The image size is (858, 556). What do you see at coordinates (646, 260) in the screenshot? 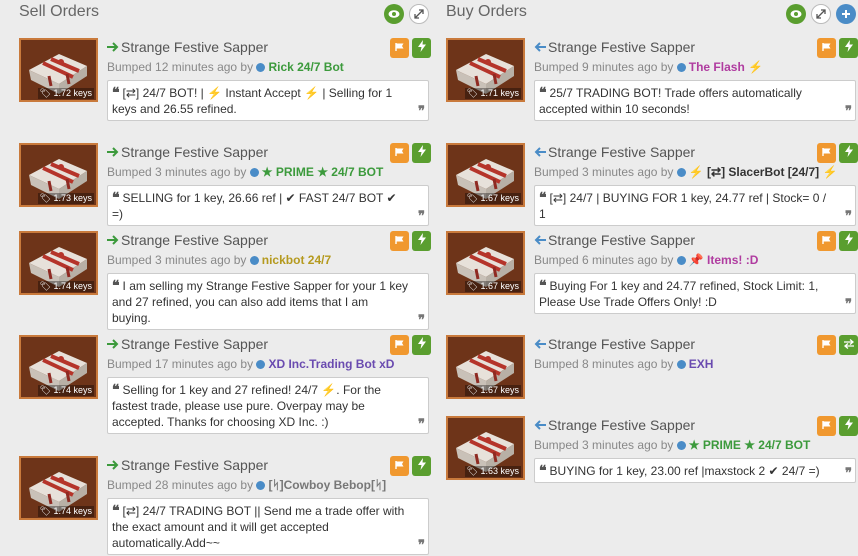
I see `bumped-line: Bumped 6 minutes ago by 📌 Items! :D` at bounding box center [646, 260].